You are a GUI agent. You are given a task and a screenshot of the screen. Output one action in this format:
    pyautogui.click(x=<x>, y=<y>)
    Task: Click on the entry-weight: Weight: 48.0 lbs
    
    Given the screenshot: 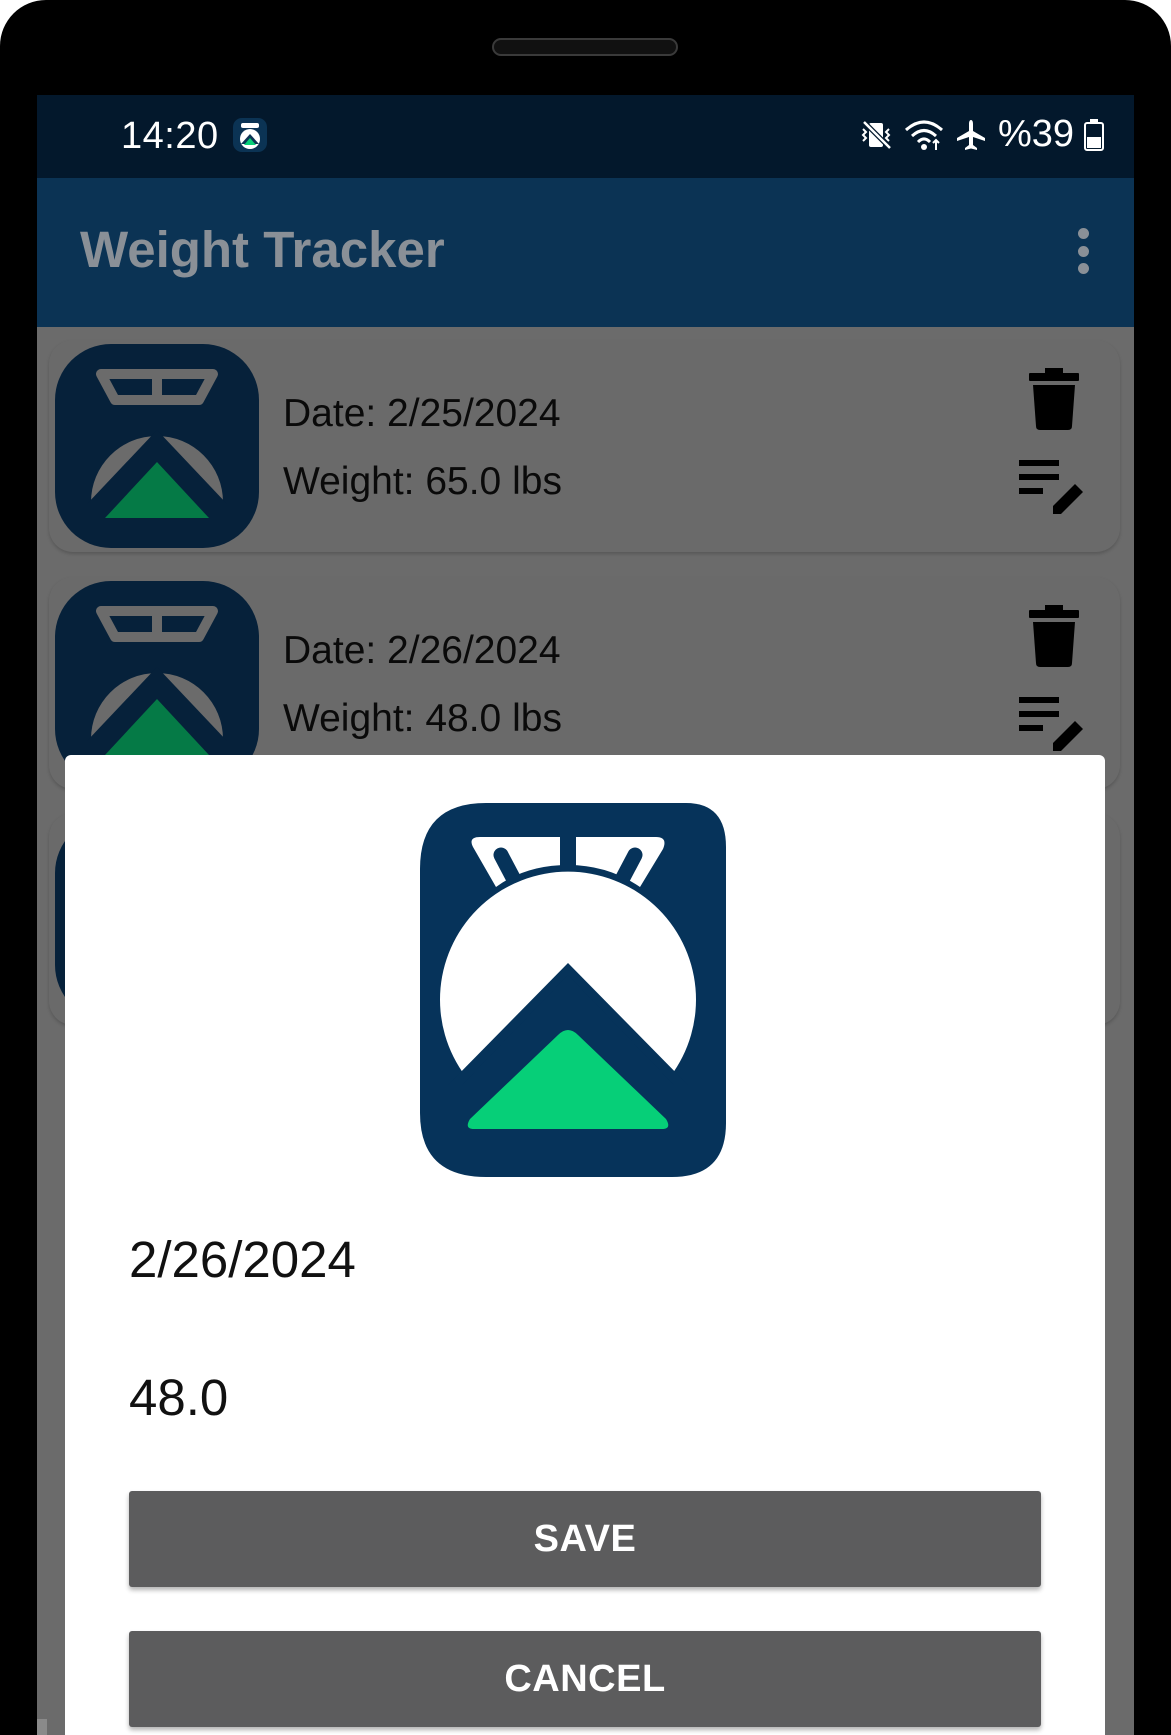 What is the action you would take?
    pyautogui.click(x=422, y=718)
    